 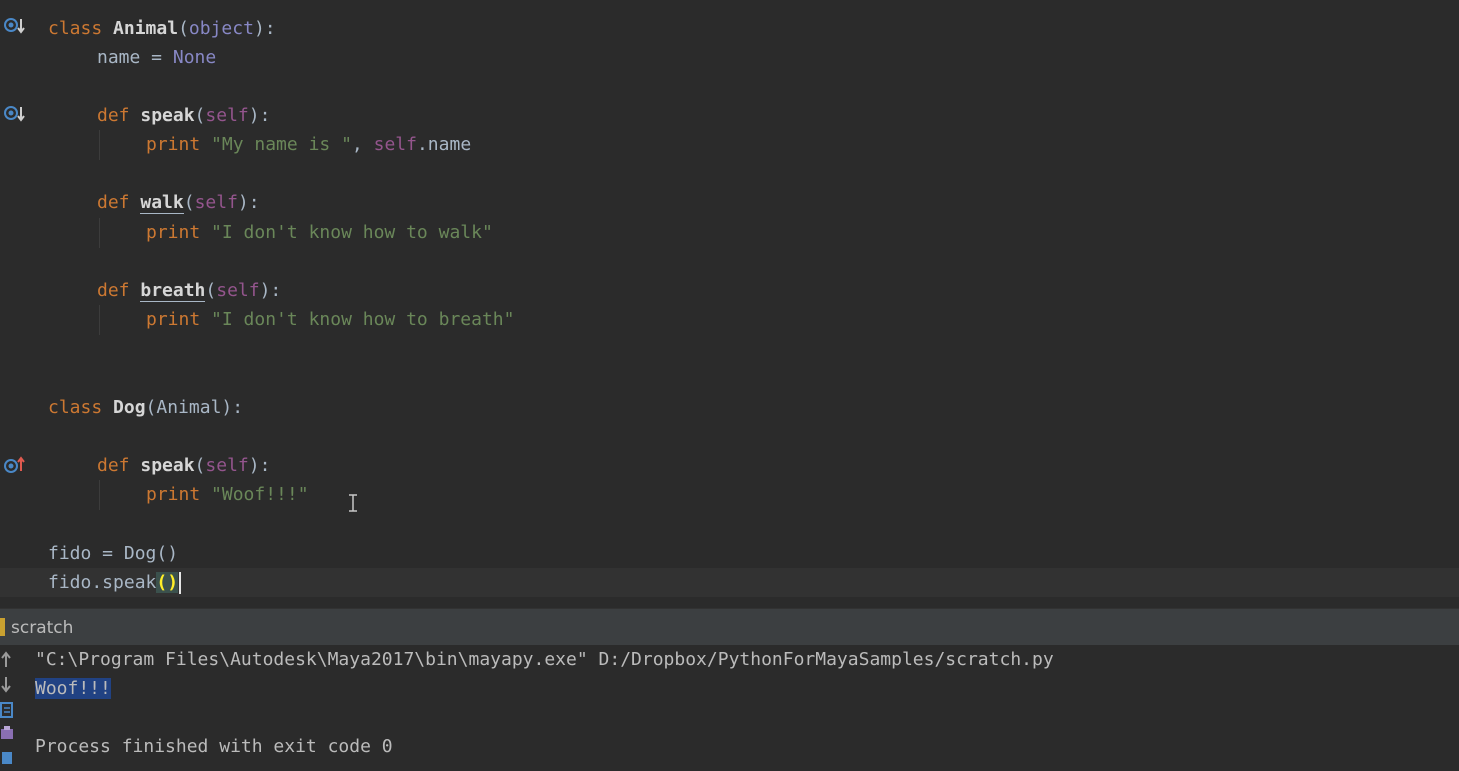 What do you see at coordinates (729, 626) in the screenshot?
I see `run-tab-header: scratch` at bounding box center [729, 626].